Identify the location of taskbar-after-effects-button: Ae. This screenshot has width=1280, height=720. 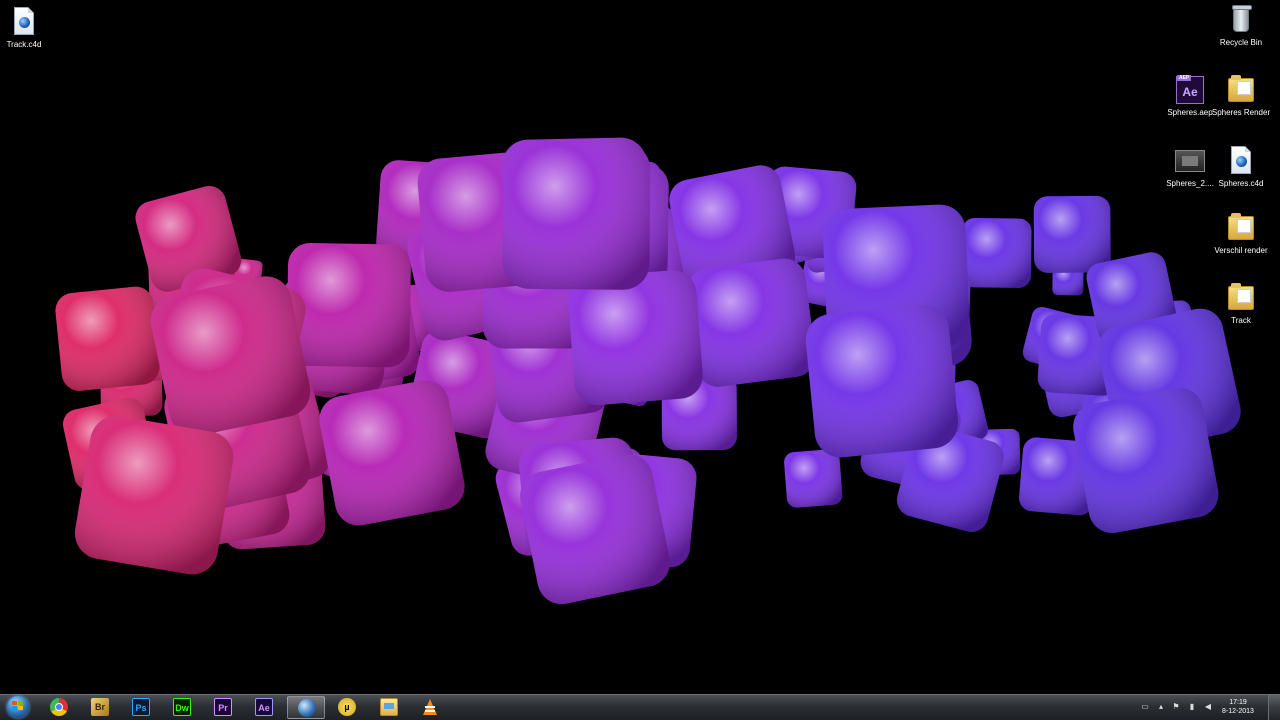
(264, 707).